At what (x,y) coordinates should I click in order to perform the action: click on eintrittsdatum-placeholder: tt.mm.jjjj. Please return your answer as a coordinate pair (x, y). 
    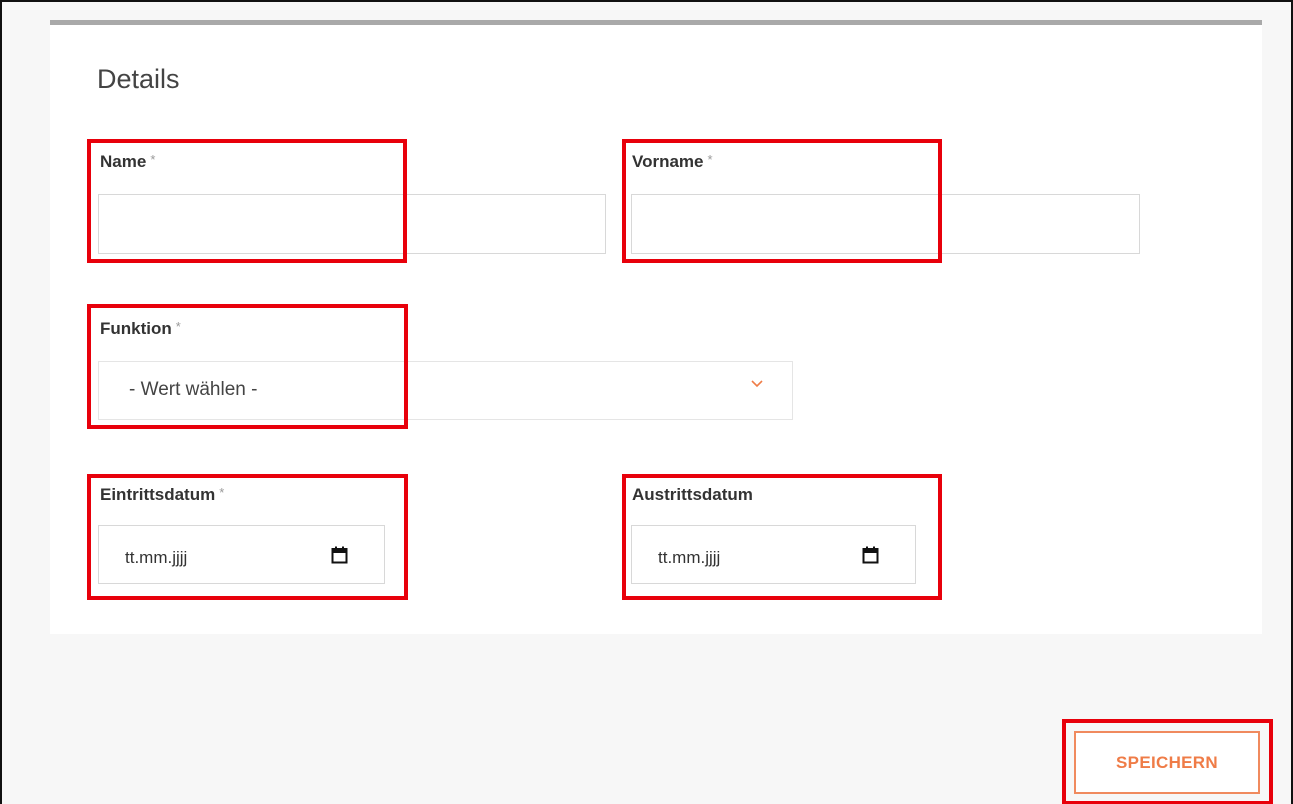
    Looking at the image, I should click on (156, 557).